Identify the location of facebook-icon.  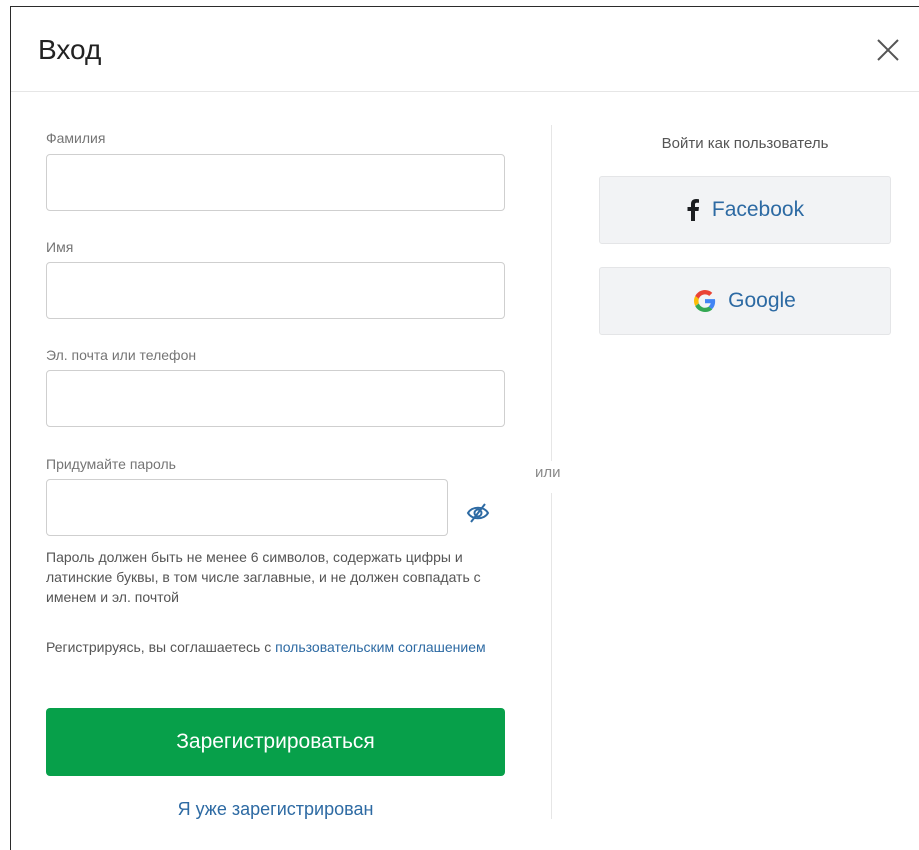
(693, 210).